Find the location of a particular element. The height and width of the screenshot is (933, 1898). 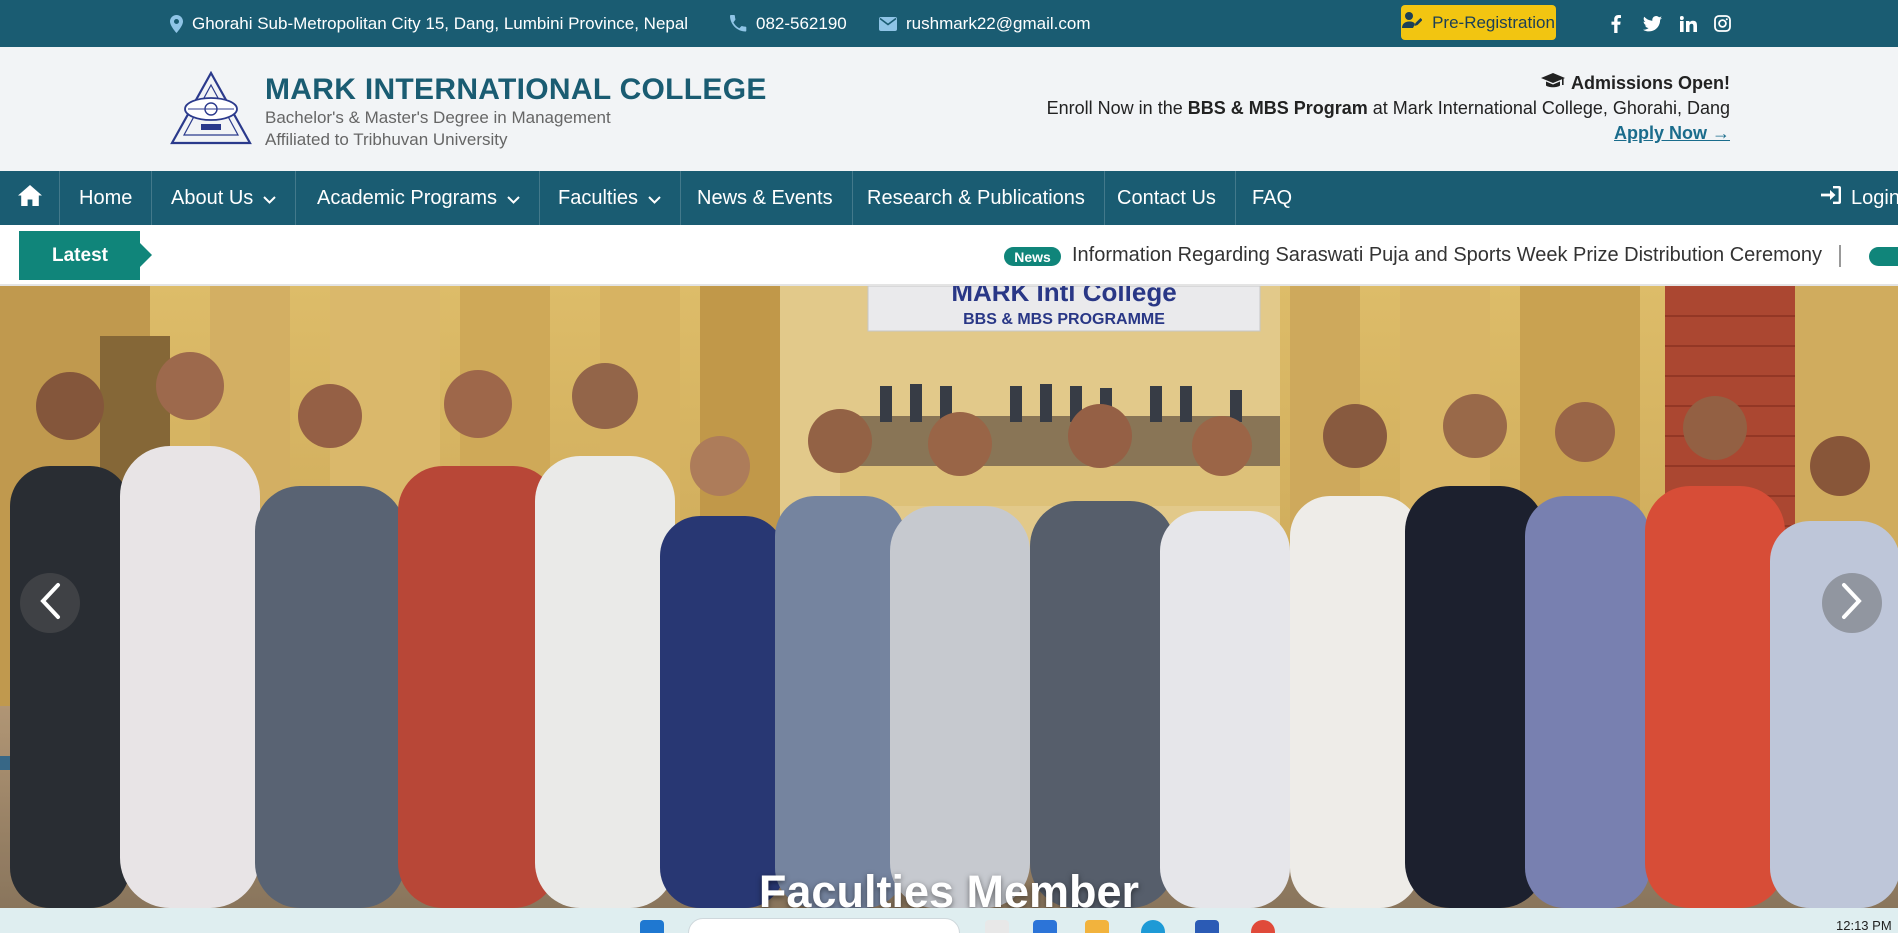

task-view-icon is located at coordinates (997, 926).